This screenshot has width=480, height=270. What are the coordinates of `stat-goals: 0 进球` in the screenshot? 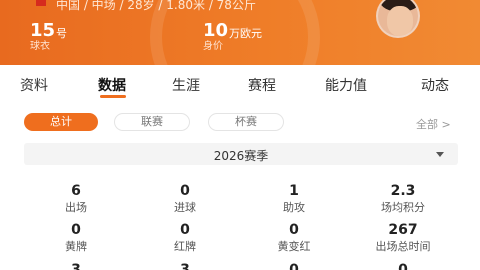 It's located at (185, 199).